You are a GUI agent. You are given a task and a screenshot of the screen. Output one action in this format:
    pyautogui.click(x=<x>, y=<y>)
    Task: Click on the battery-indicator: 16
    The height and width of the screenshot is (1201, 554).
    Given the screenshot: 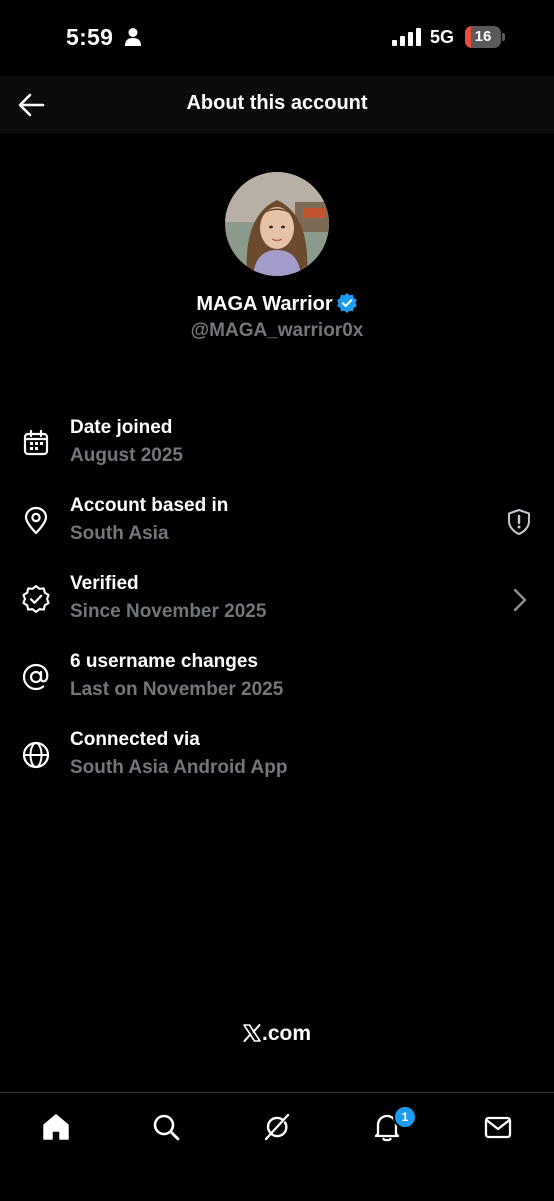 What is the action you would take?
    pyautogui.click(x=483, y=37)
    